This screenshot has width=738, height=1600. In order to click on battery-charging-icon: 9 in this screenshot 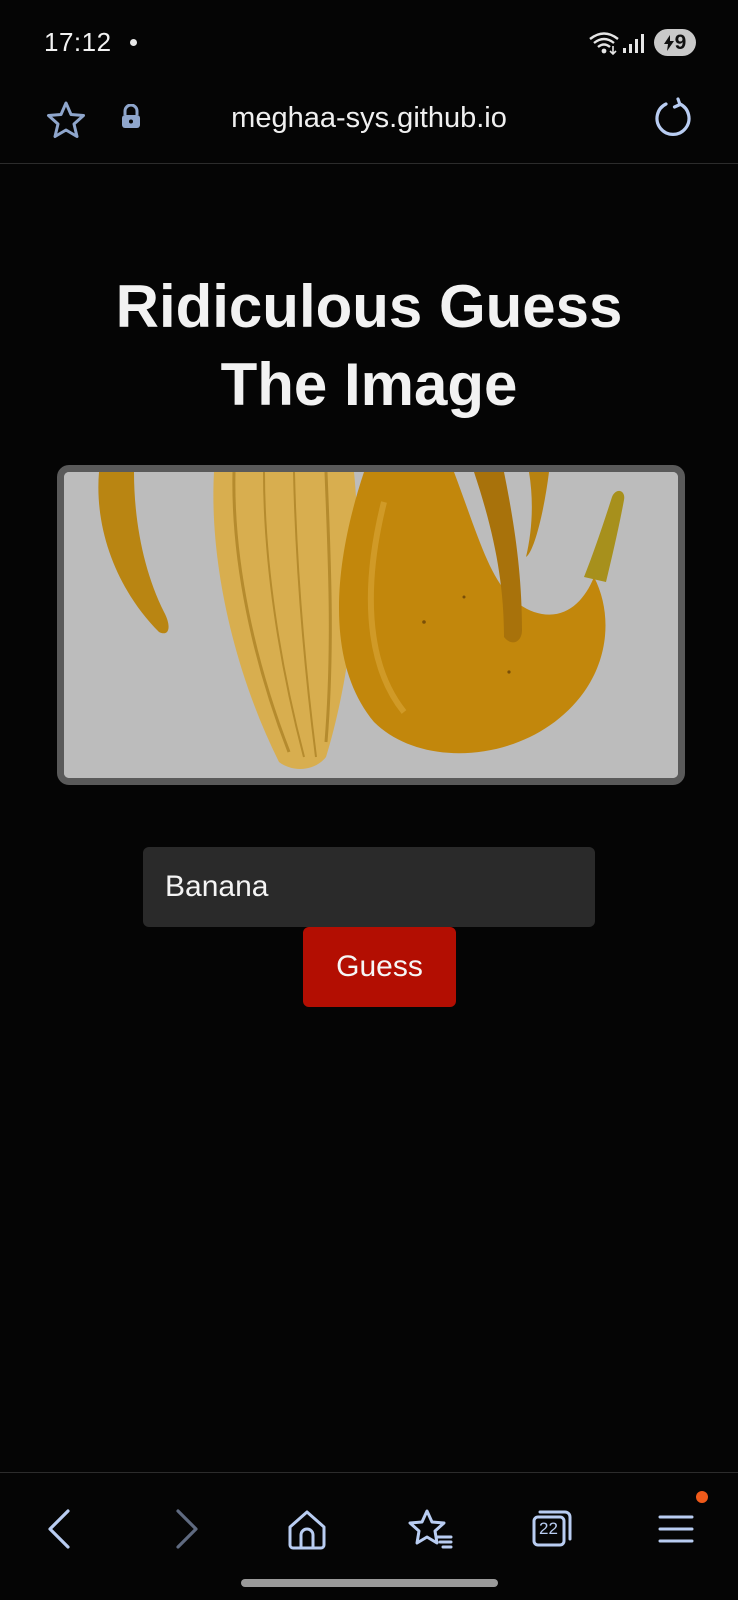, I will do `click(675, 42)`.